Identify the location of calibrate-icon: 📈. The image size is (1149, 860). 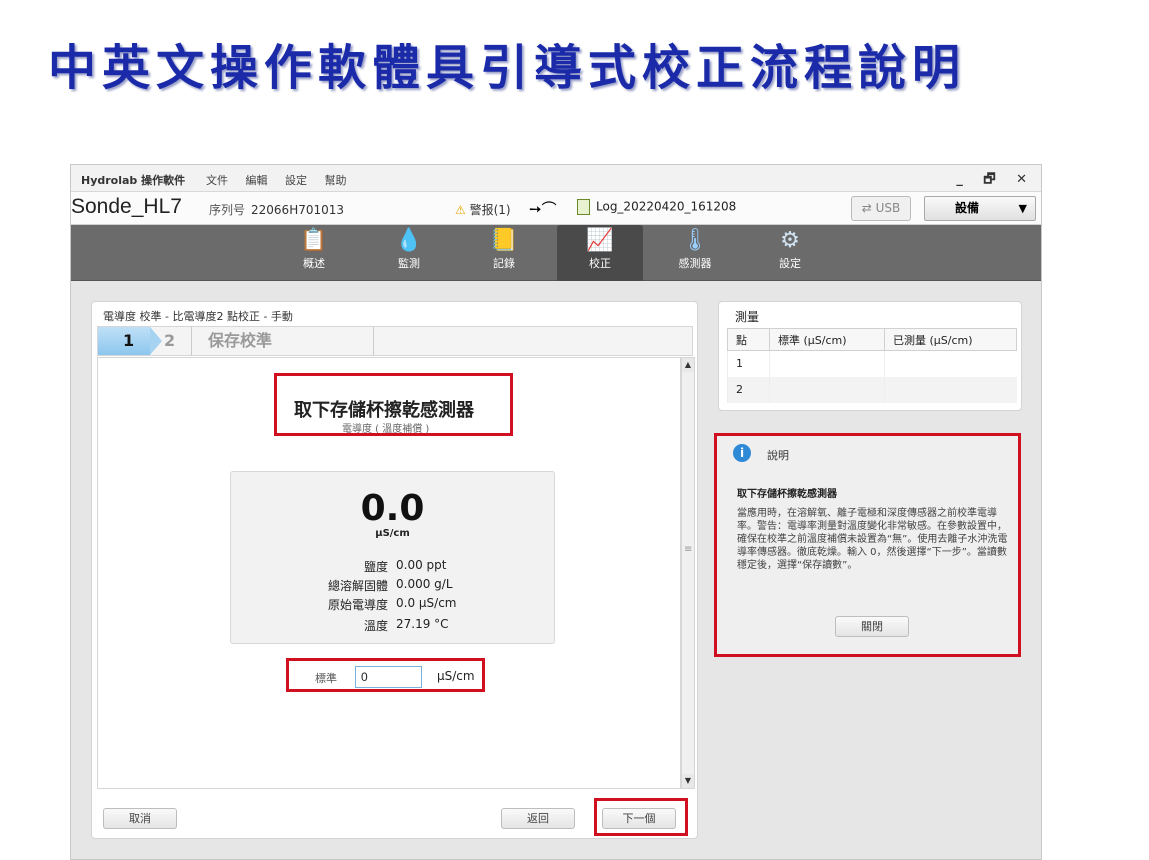
(600, 240).